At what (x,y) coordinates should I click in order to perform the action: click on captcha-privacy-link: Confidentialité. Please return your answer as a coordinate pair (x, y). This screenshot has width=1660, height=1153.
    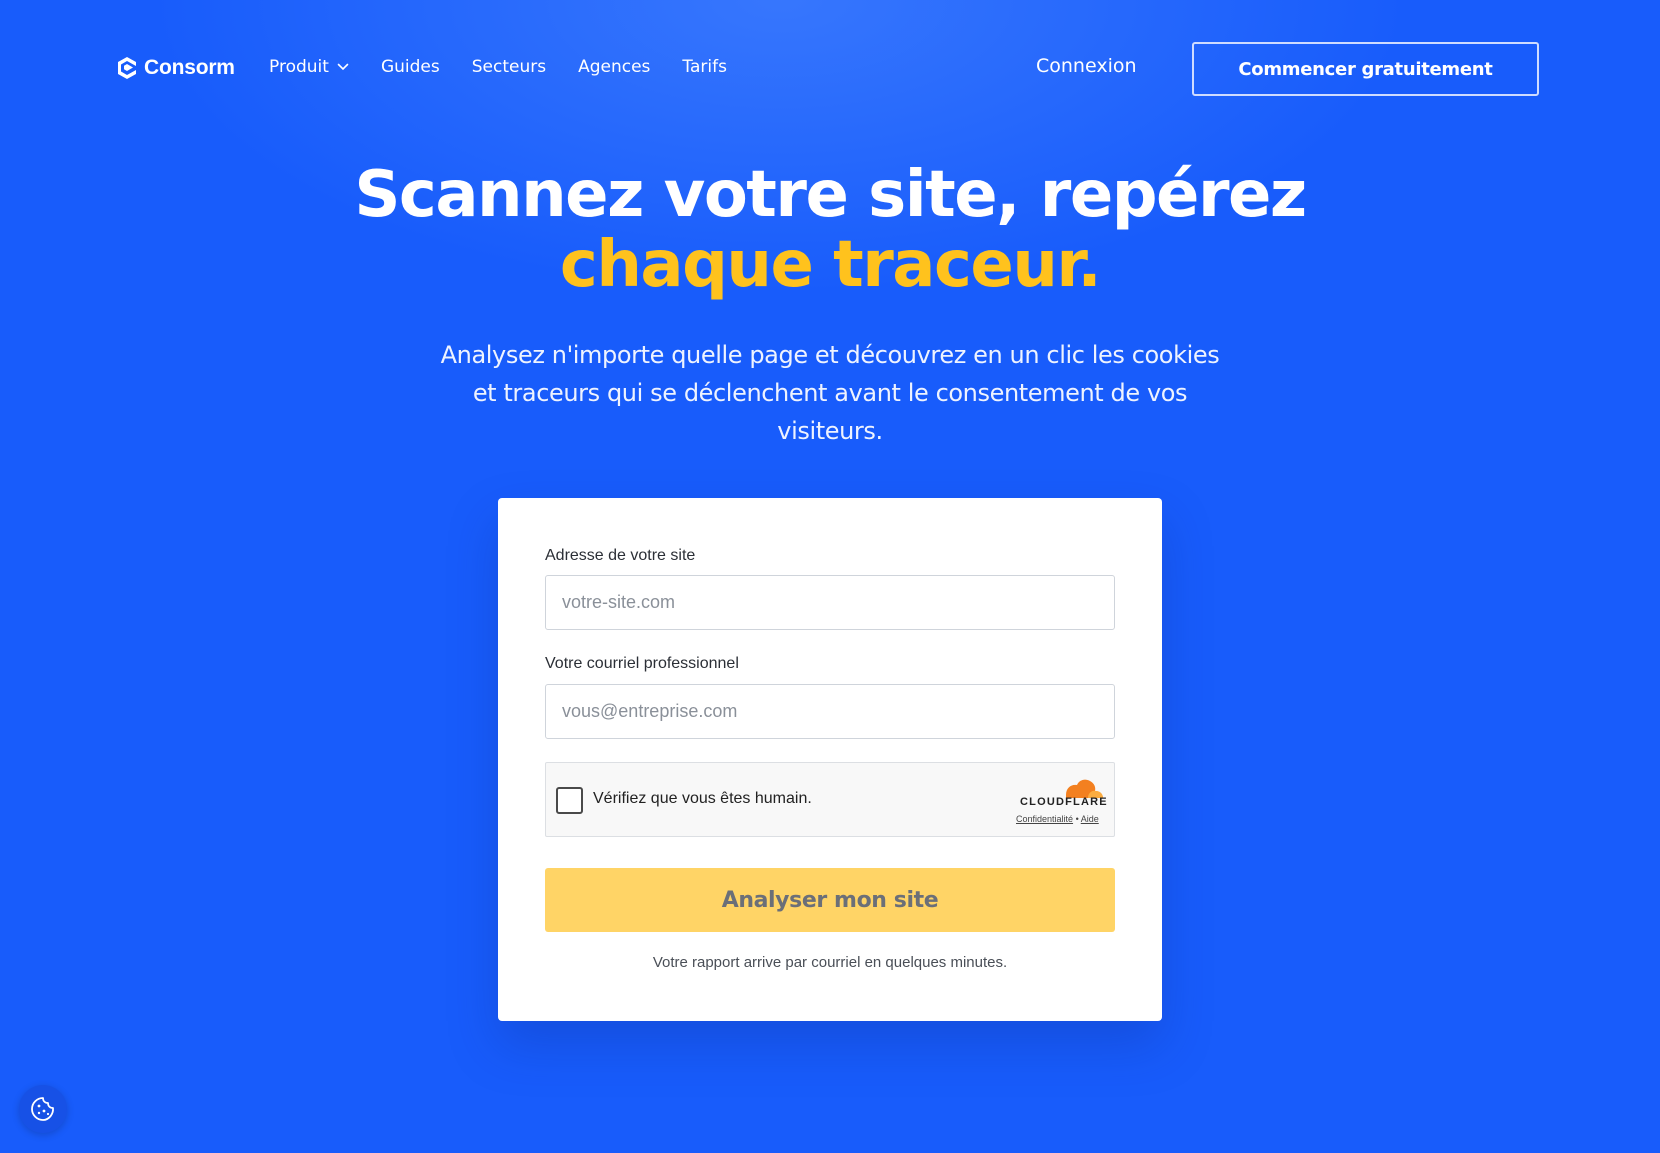
    Looking at the image, I should click on (1044, 819).